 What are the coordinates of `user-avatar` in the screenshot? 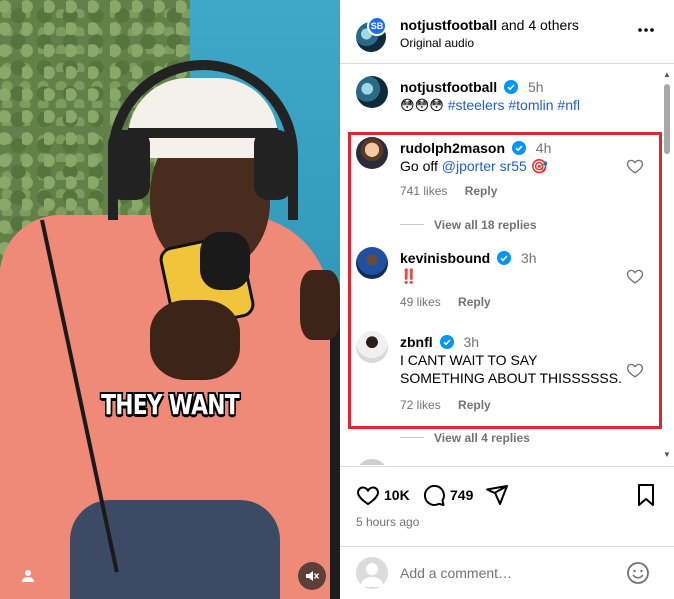 It's located at (372, 573).